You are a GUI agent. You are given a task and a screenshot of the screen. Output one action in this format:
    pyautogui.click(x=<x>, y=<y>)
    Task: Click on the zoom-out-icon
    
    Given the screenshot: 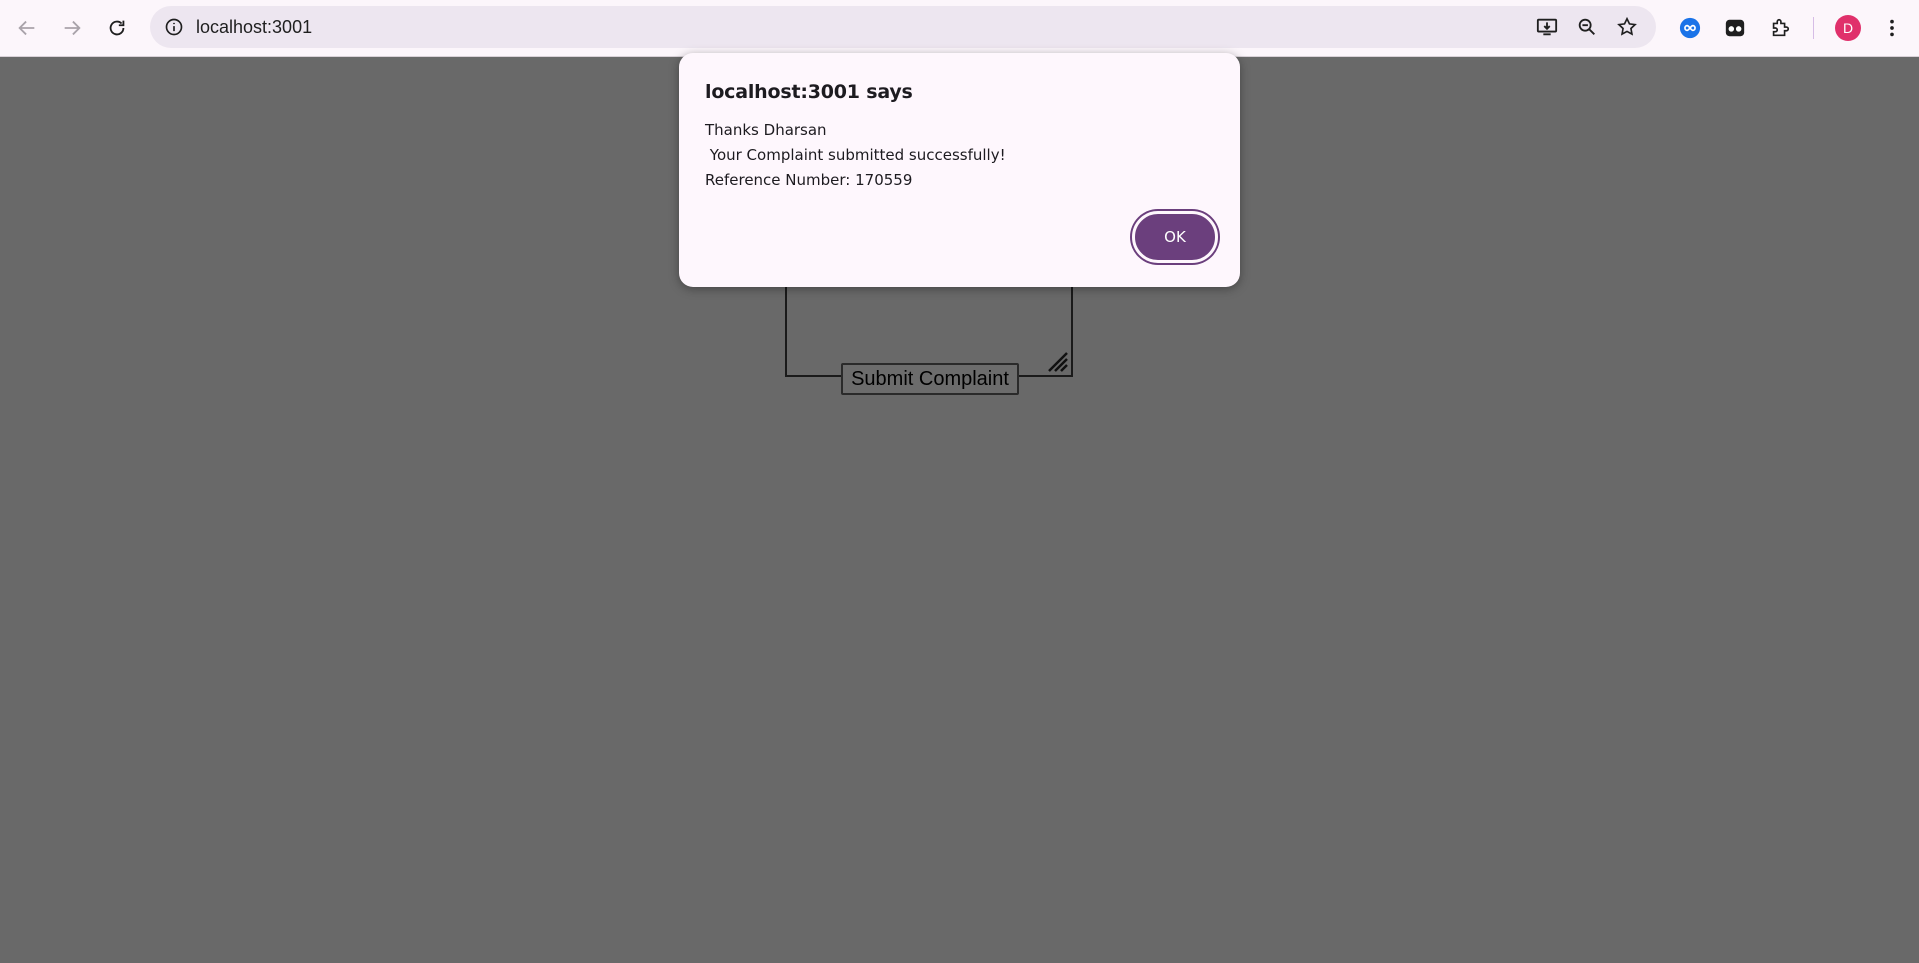 What is the action you would take?
    pyautogui.click(x=1586, y=26)
    